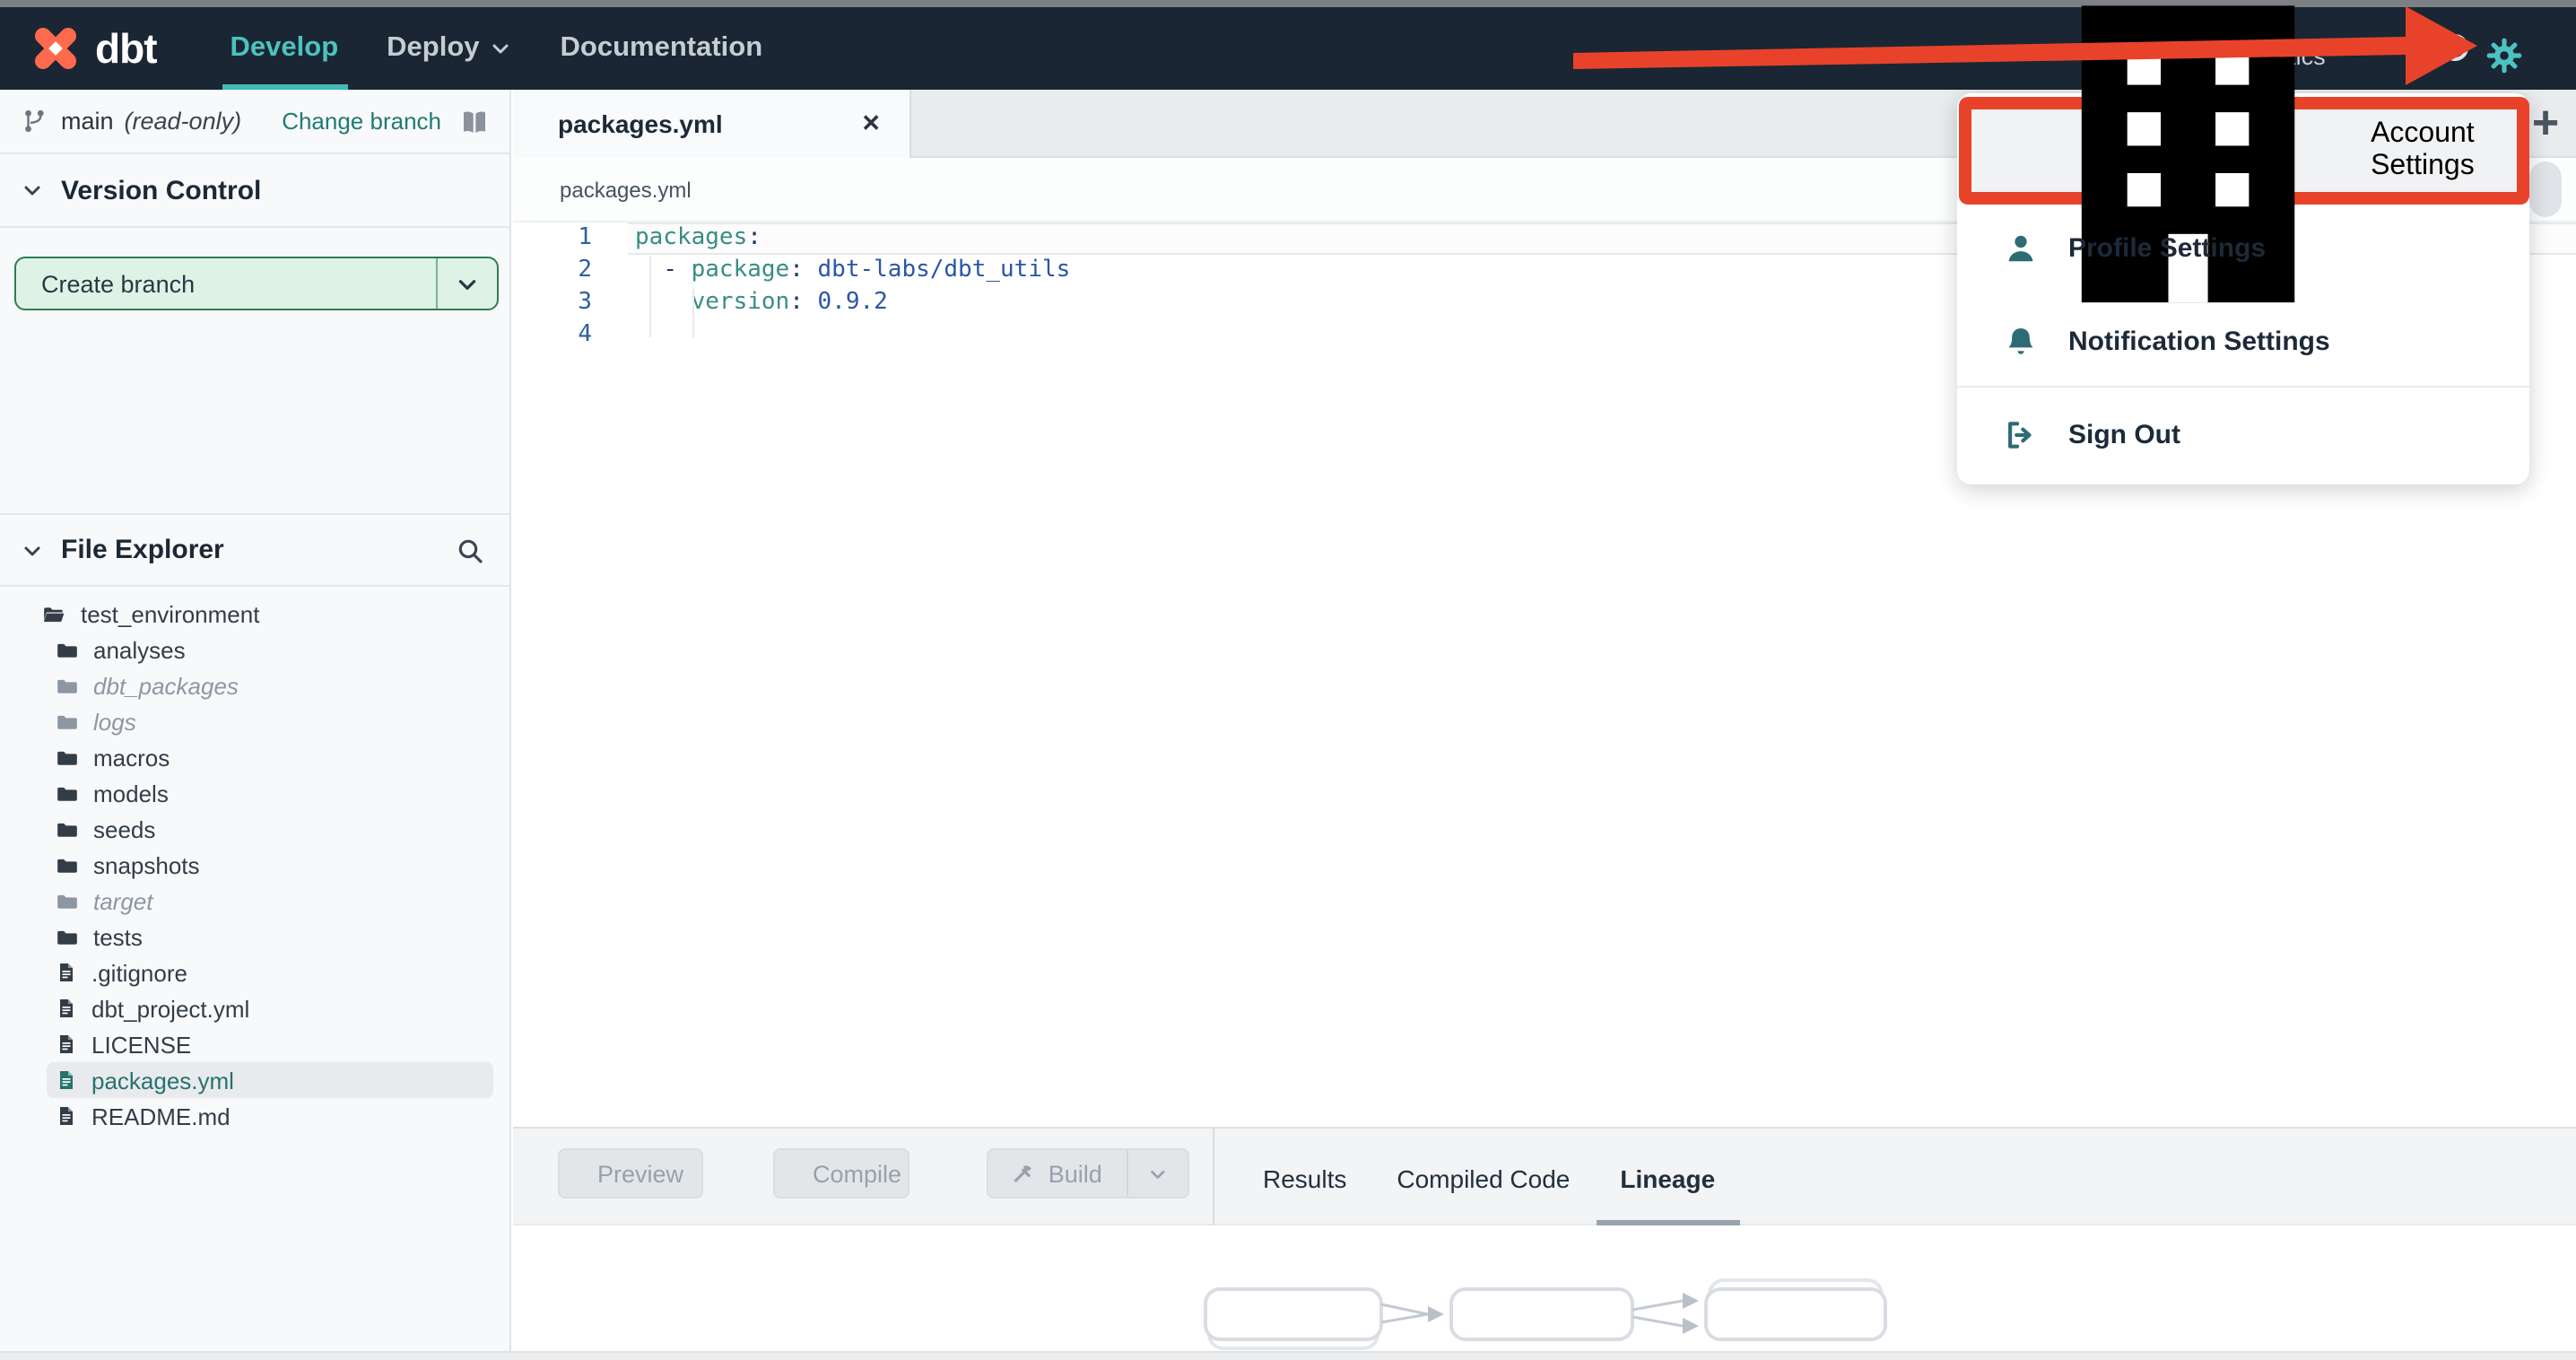 The width and height of the screenshot is (2576, 1360). Describe the element at coordinates (170, 613) in the screenshot. I see `tree-item-label: test_environment` at that location.